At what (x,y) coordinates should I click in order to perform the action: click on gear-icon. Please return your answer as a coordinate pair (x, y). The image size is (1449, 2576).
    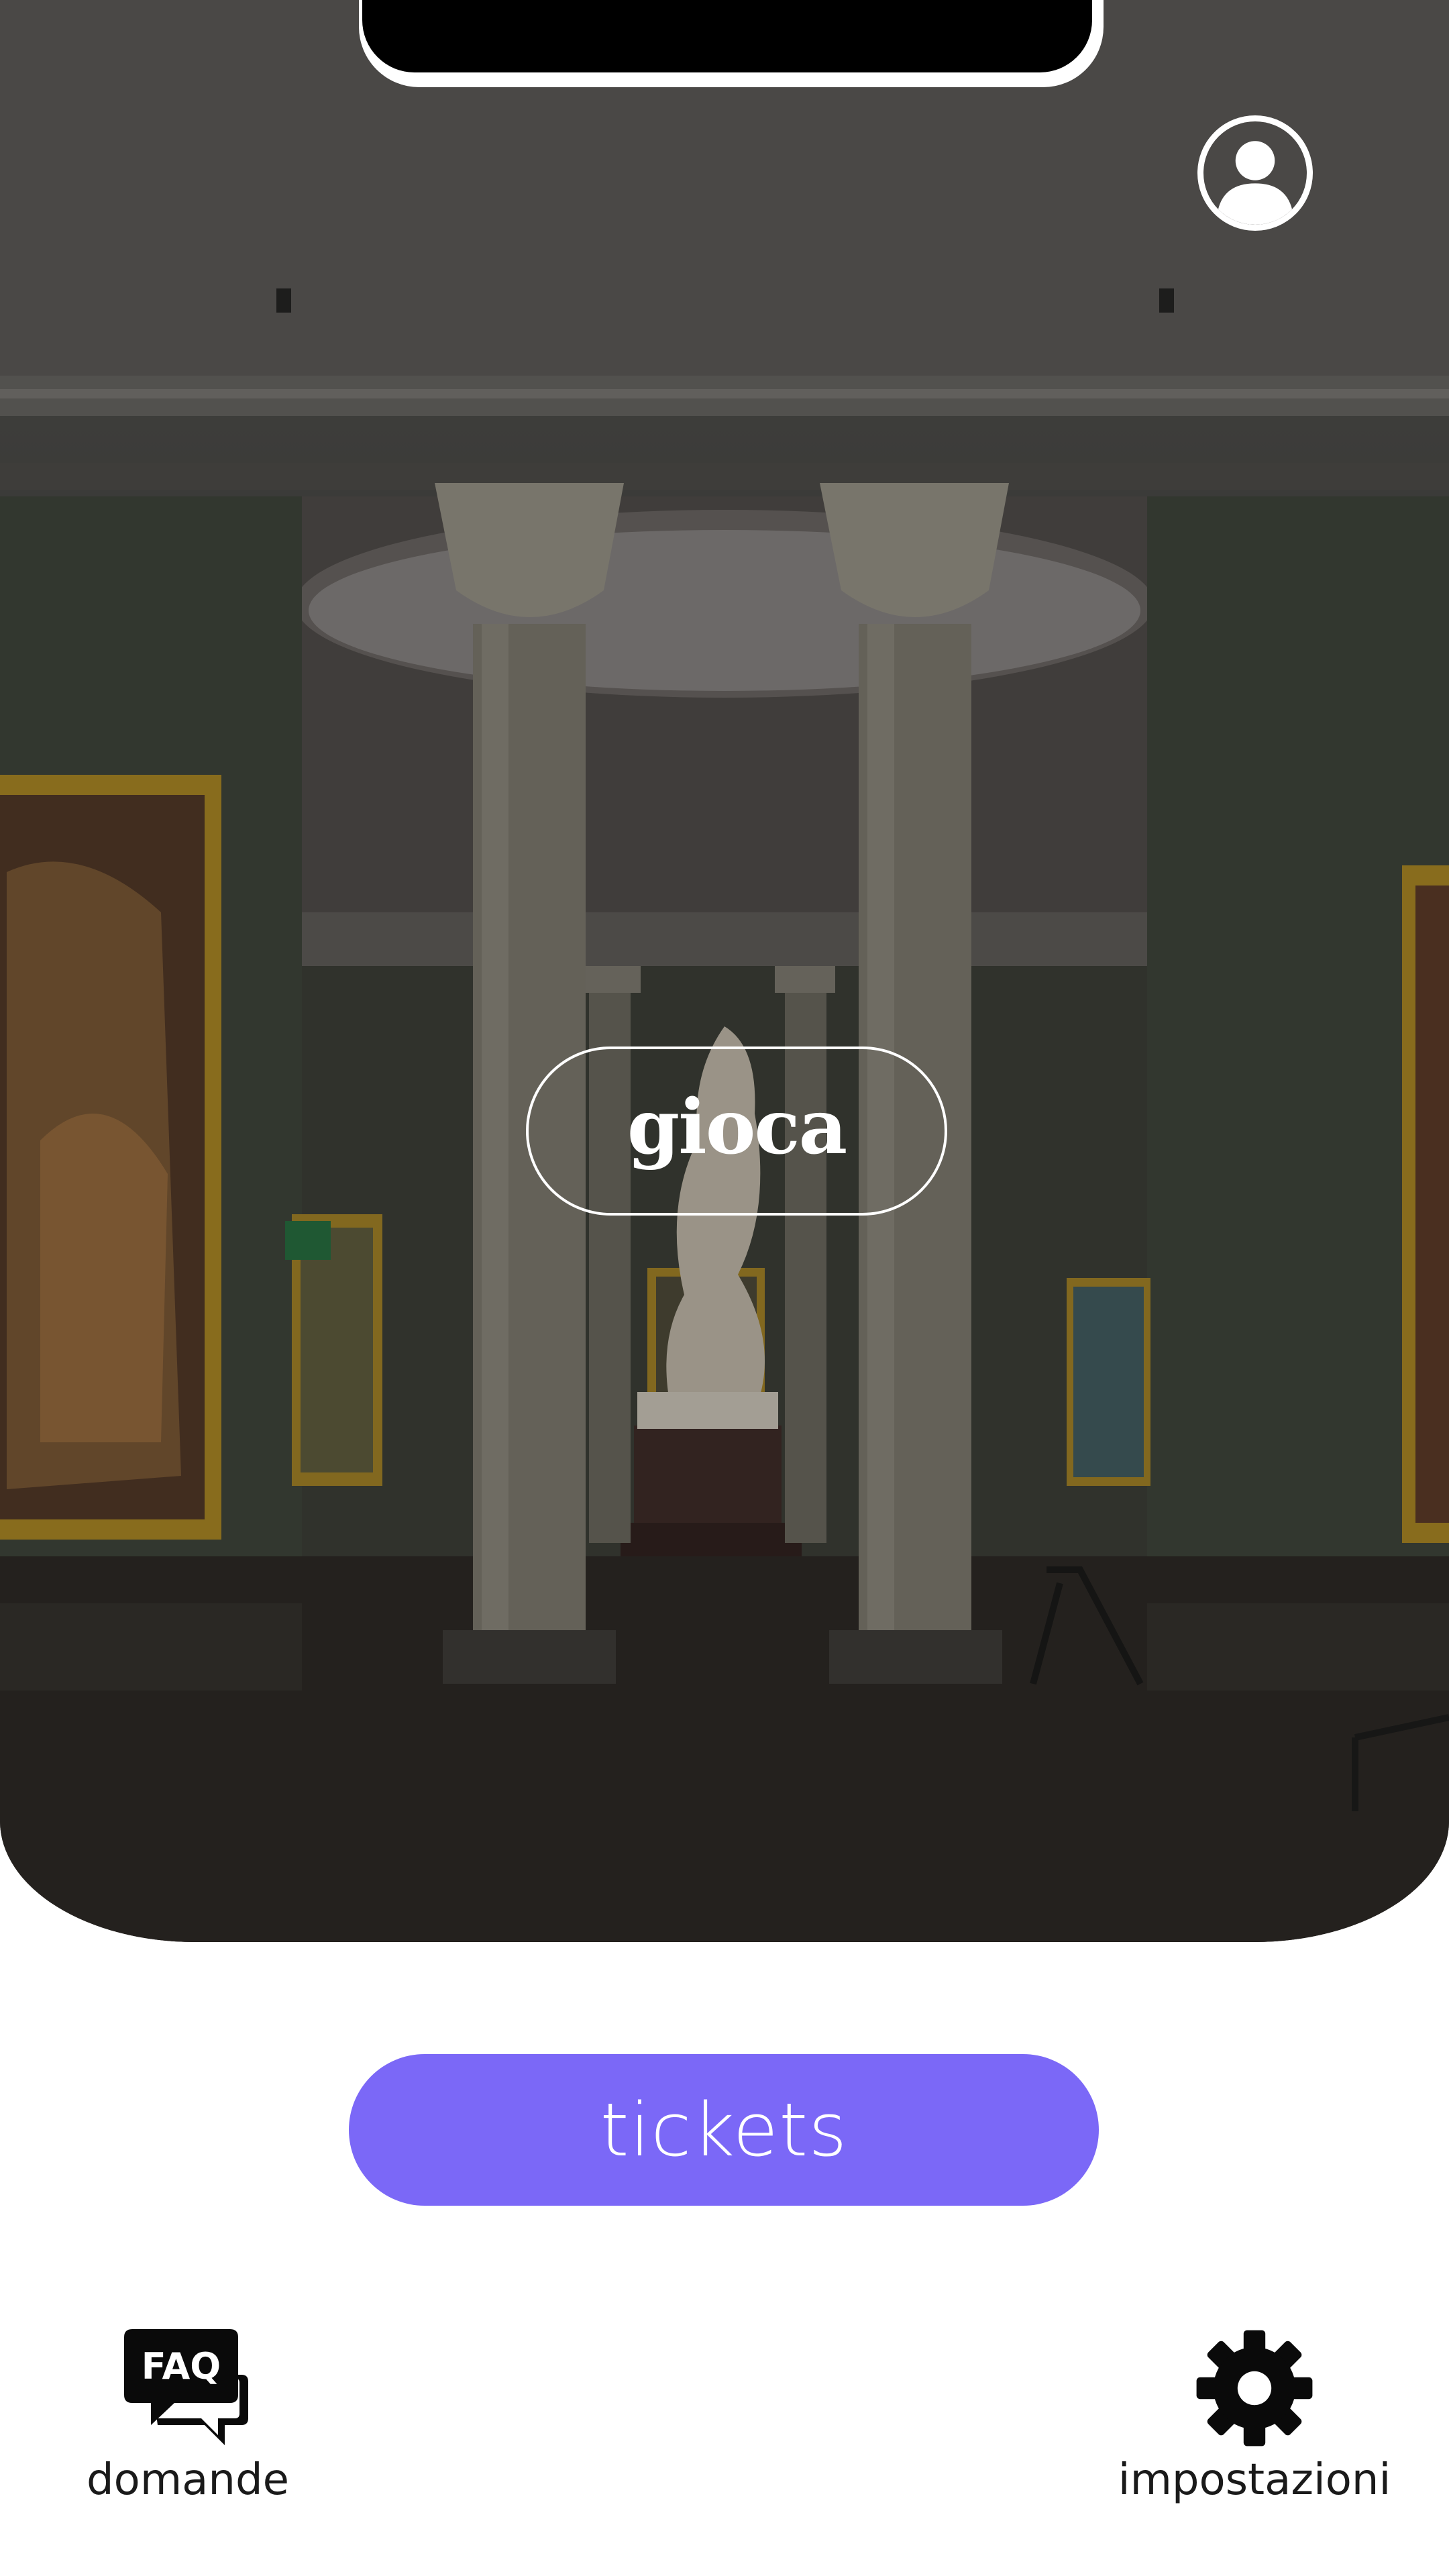
    Looking at the image, I should click on (1254, 2388).